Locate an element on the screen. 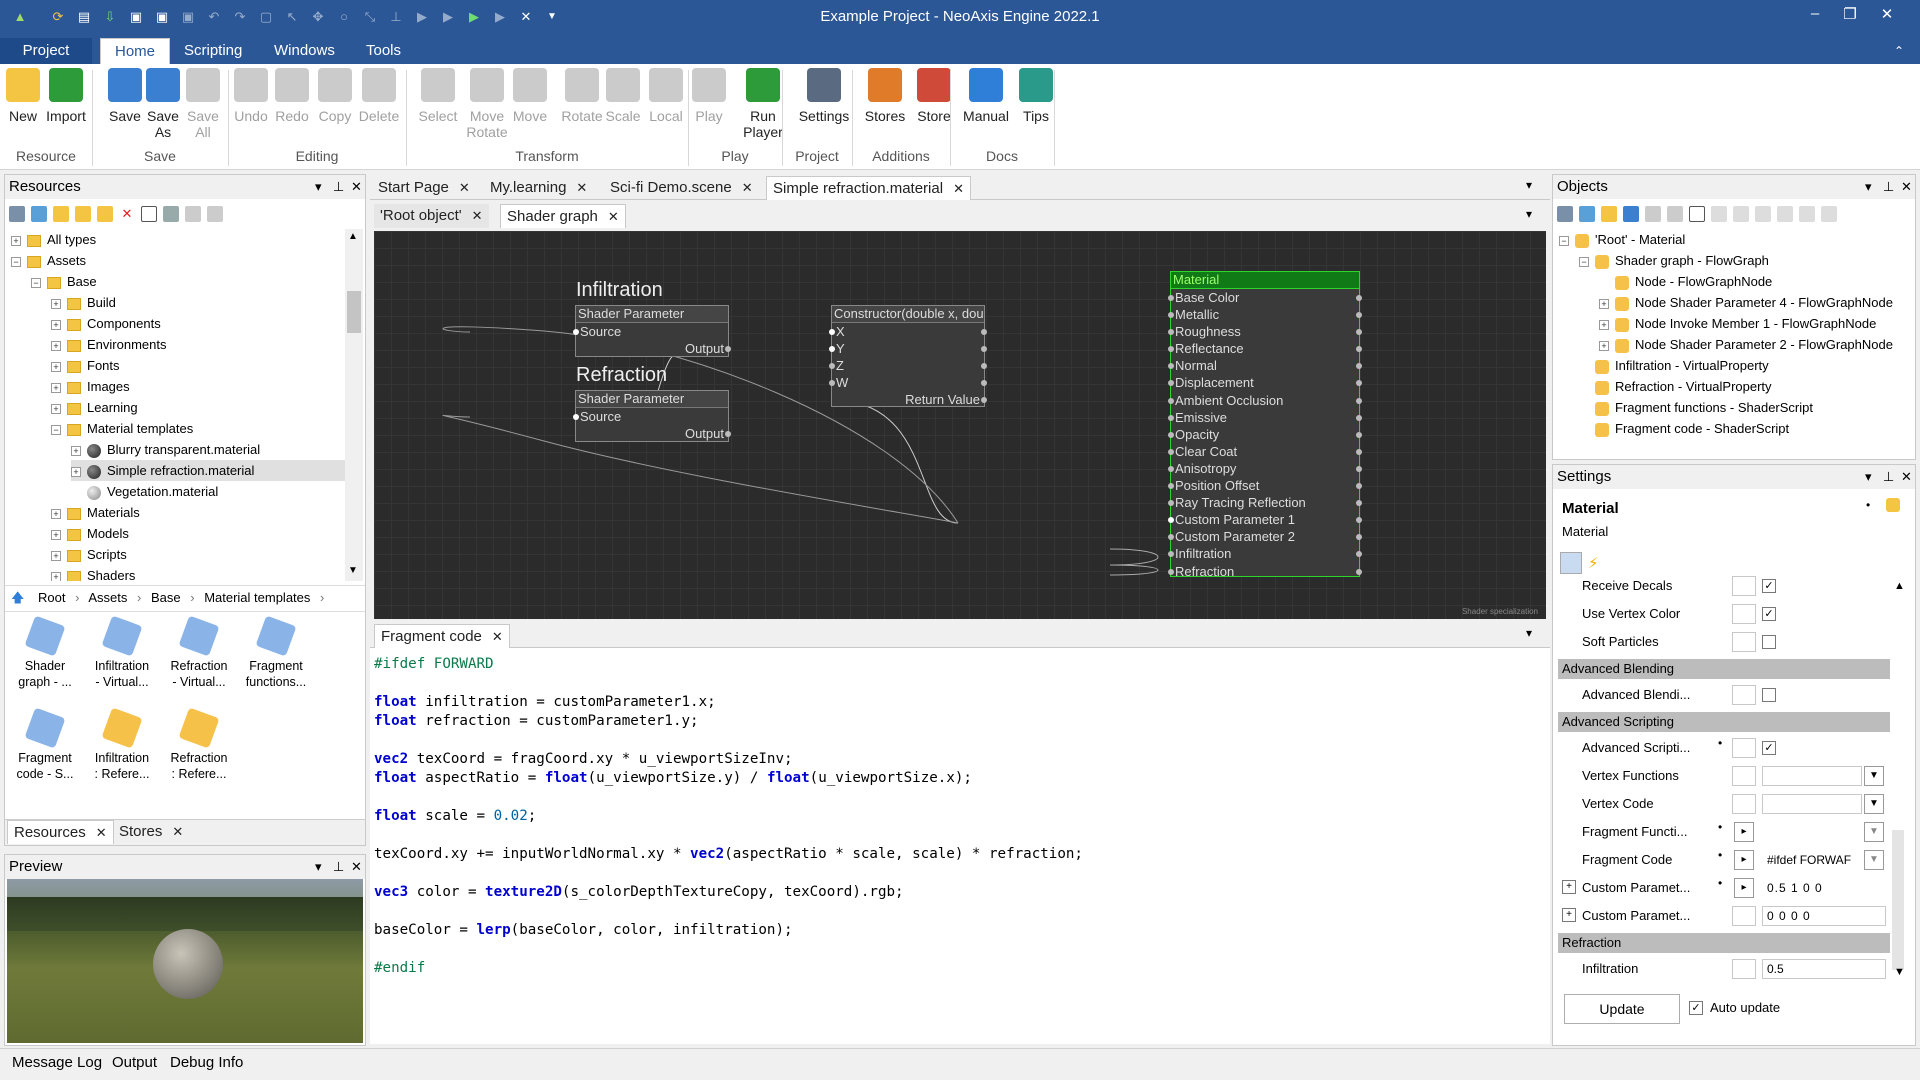 The image size is (1920, 1080). tree-item: − Material templates is located at coordinates (198, 428).